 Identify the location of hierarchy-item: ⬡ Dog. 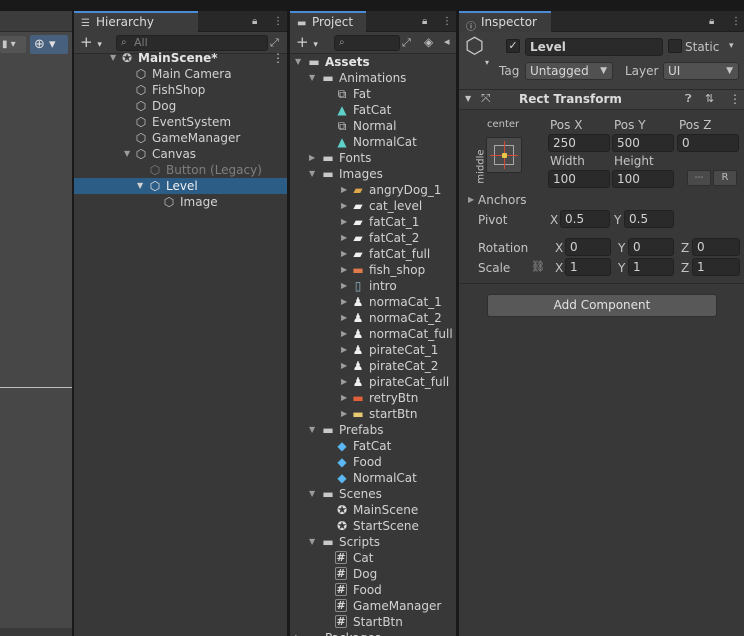
(180, 106).